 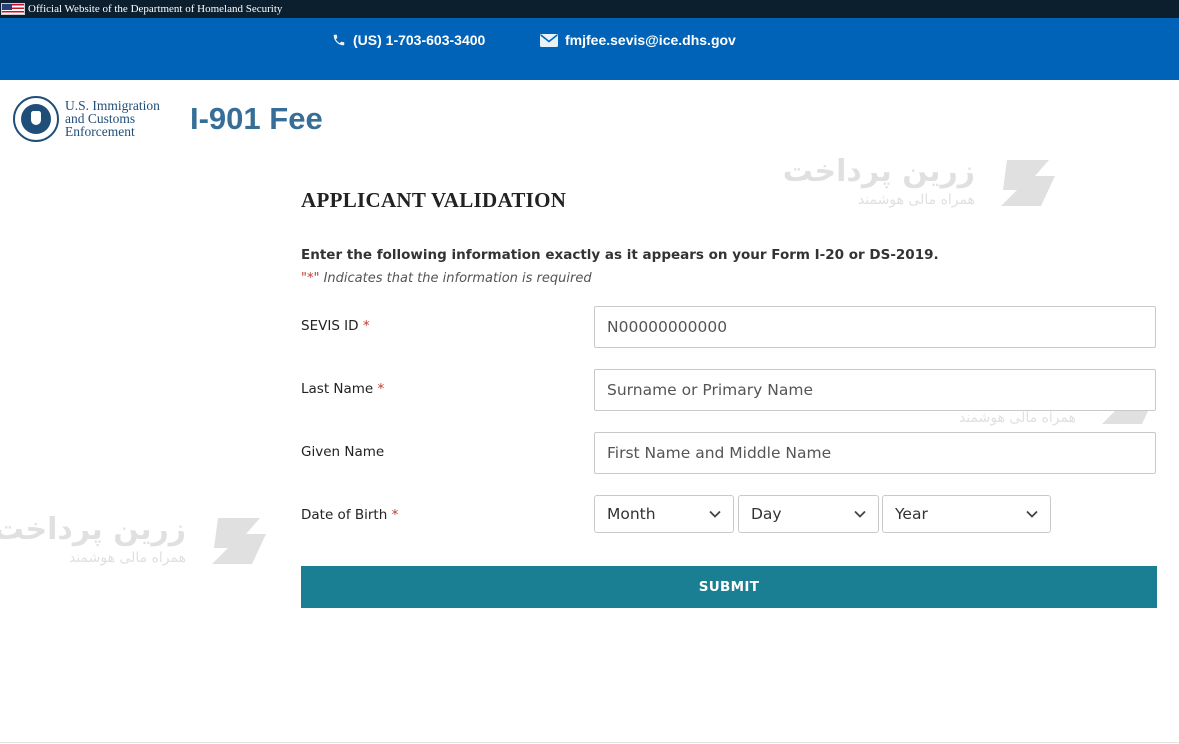 What do you see at coordinates (339, 40) in the screenshot?
I see `phone-icon` at bounding box center [339, 40].